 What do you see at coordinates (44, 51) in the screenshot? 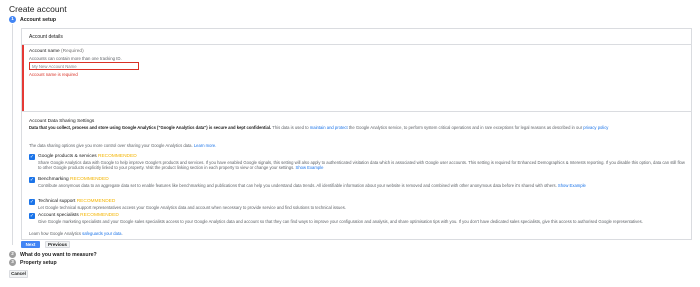
I see `account-name-label-text: Account name` at bounding box center [44, 51].